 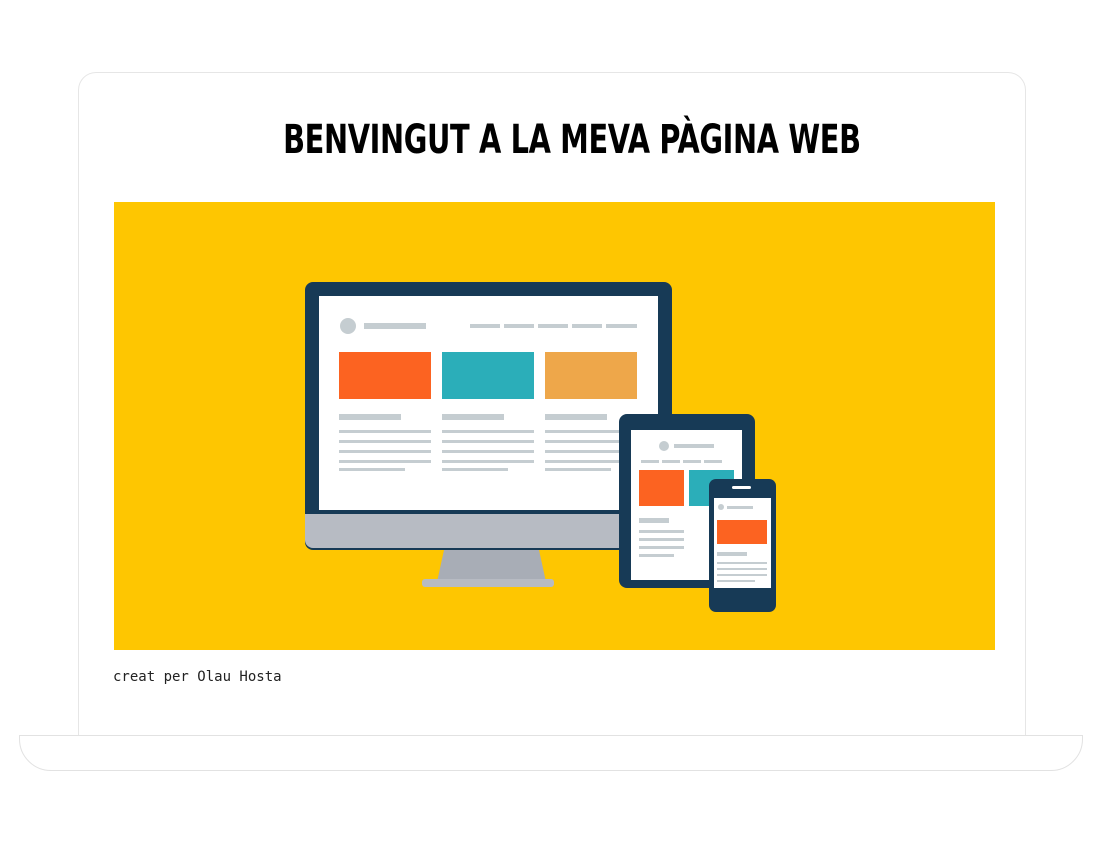 I want to click on page-title: BENVINGUT A LA MEVA PÀGINA WEB, so click(x=572, y=140).